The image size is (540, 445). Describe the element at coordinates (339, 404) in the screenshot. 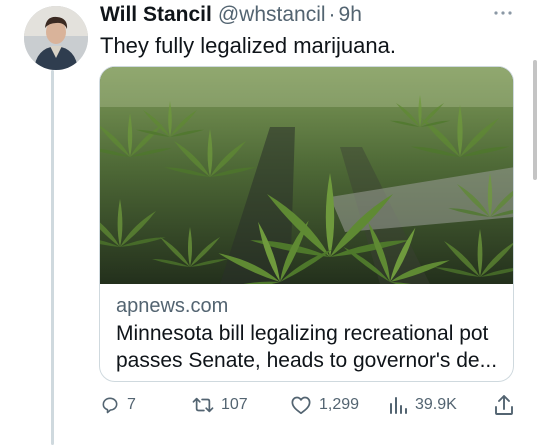

I see `like-count: 1,299` at that location.